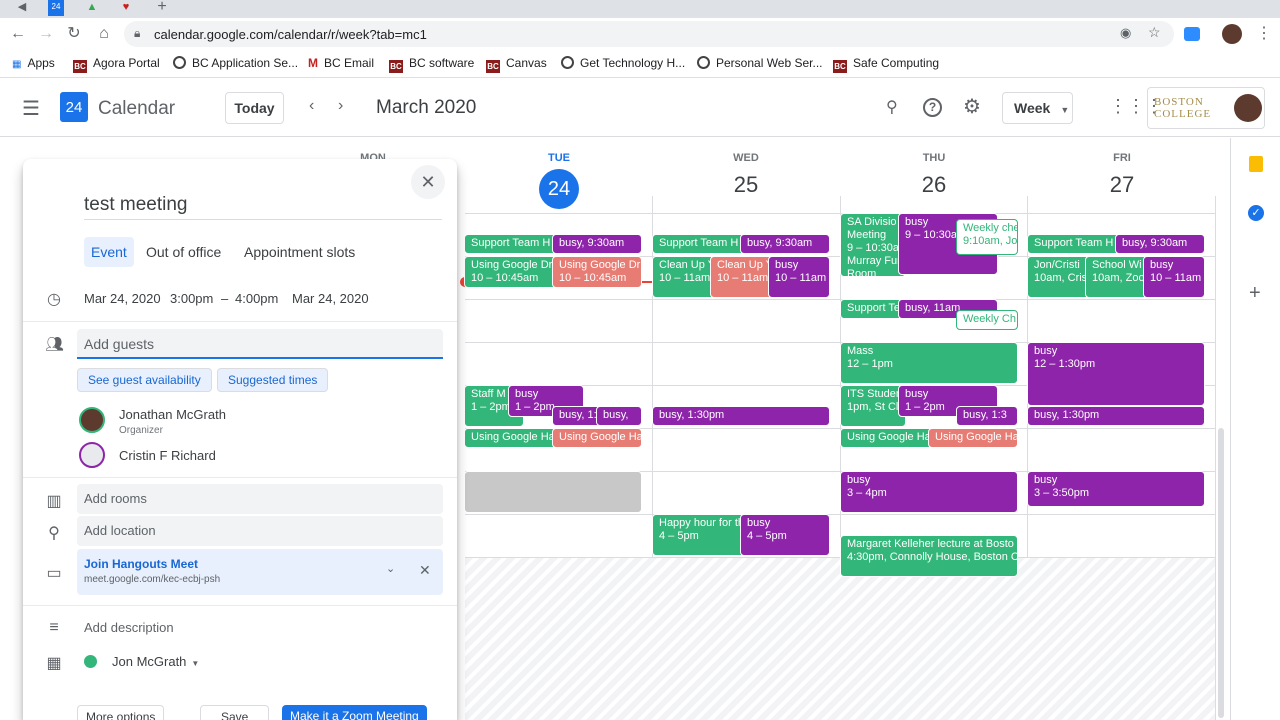  Describe the element at coordinates (619, 416) in the screenshot. I see `event-chip: busy,` at that location.